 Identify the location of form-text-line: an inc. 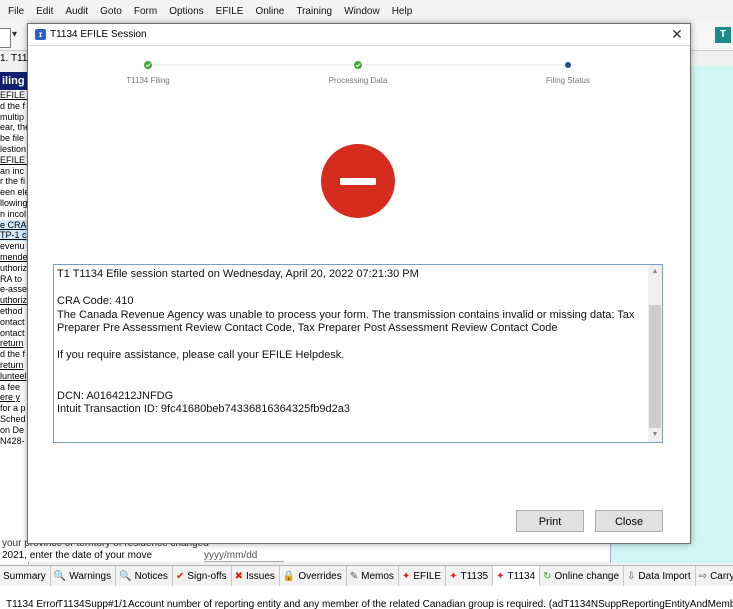
(12, 170).